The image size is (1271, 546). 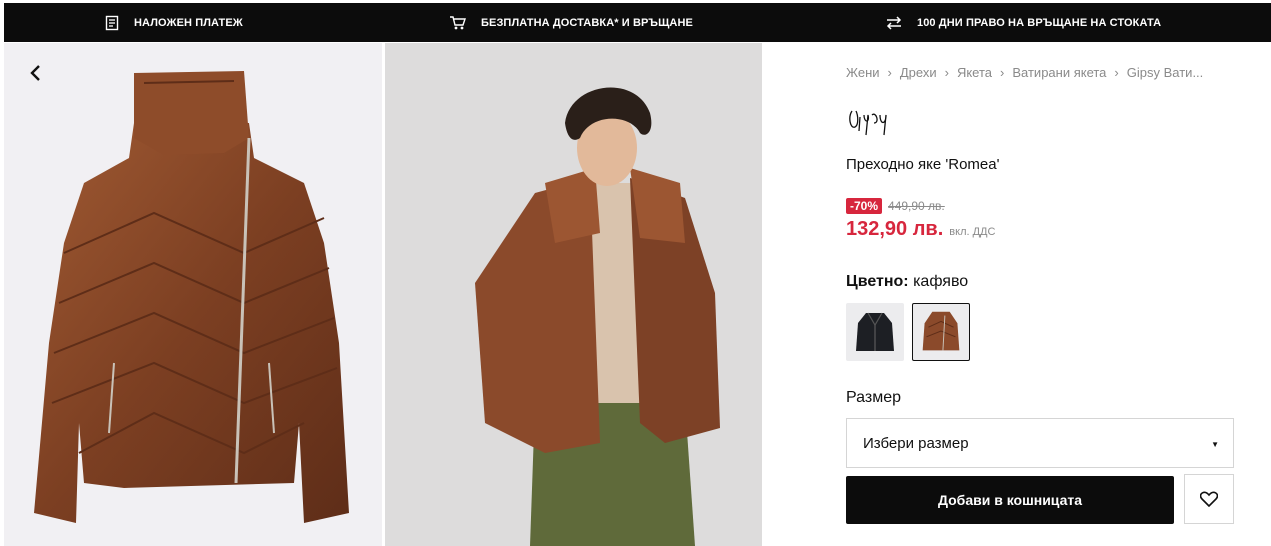 I want to click on exchange-arrows-icon, so click(x=894, y=22).